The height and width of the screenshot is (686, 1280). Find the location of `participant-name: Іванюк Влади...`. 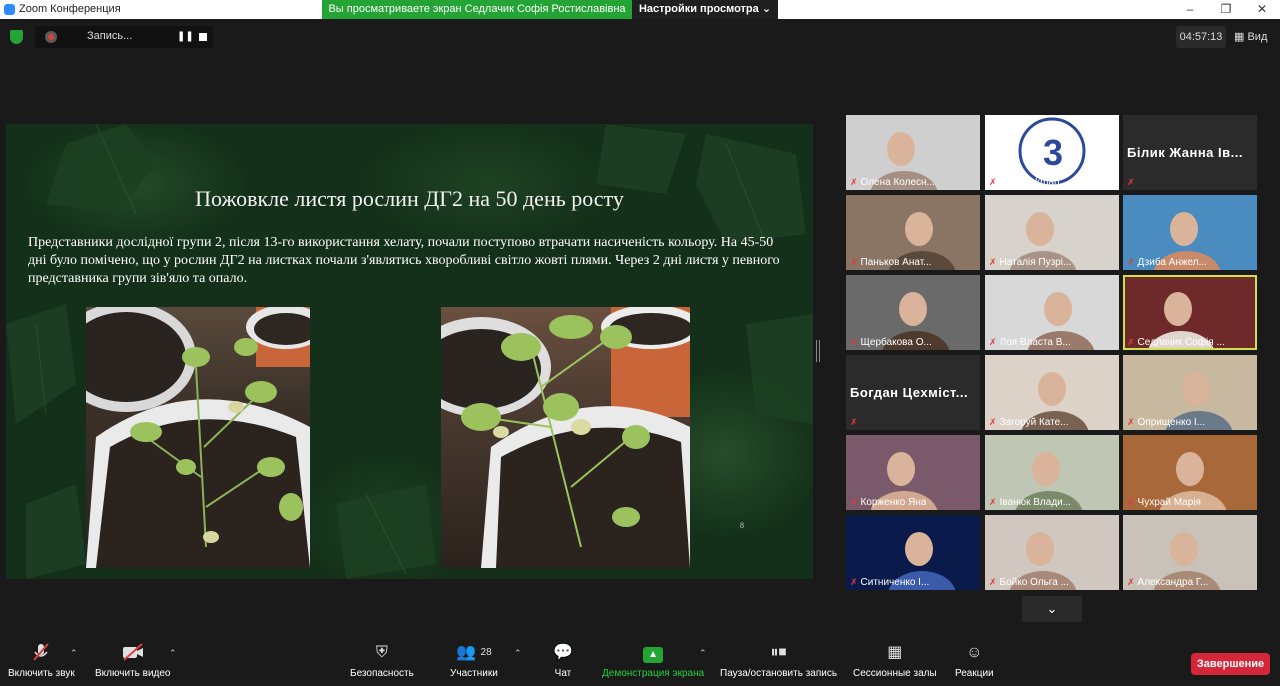

participant-name: Іванюк Влади... is located at coordinates (1035, 502).